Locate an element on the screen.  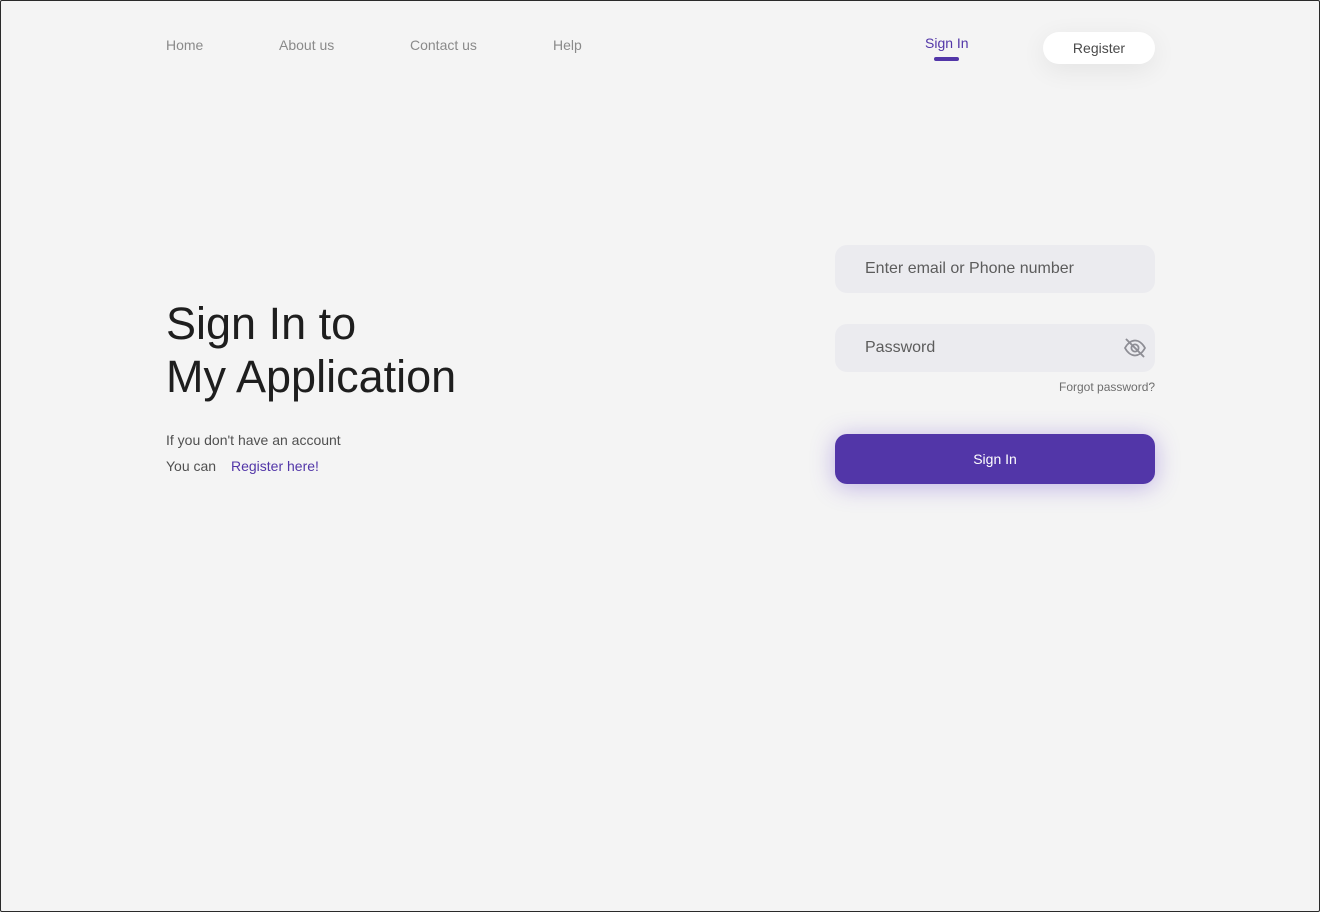
password-input is located at coordinates (995, 348).